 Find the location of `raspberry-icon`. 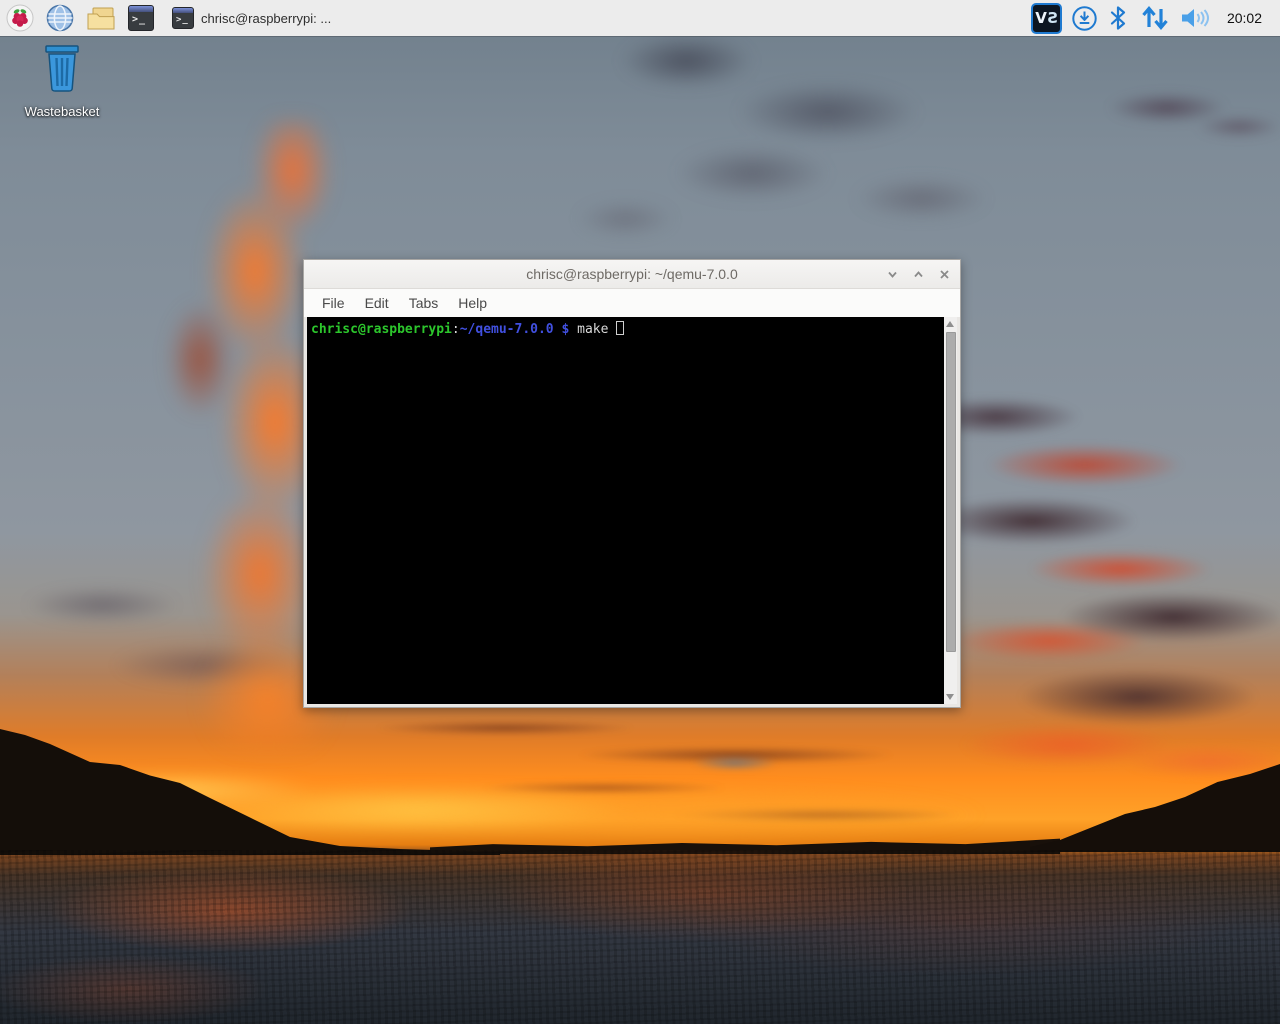

raspberry-icon is located at coordinates (20, 18).